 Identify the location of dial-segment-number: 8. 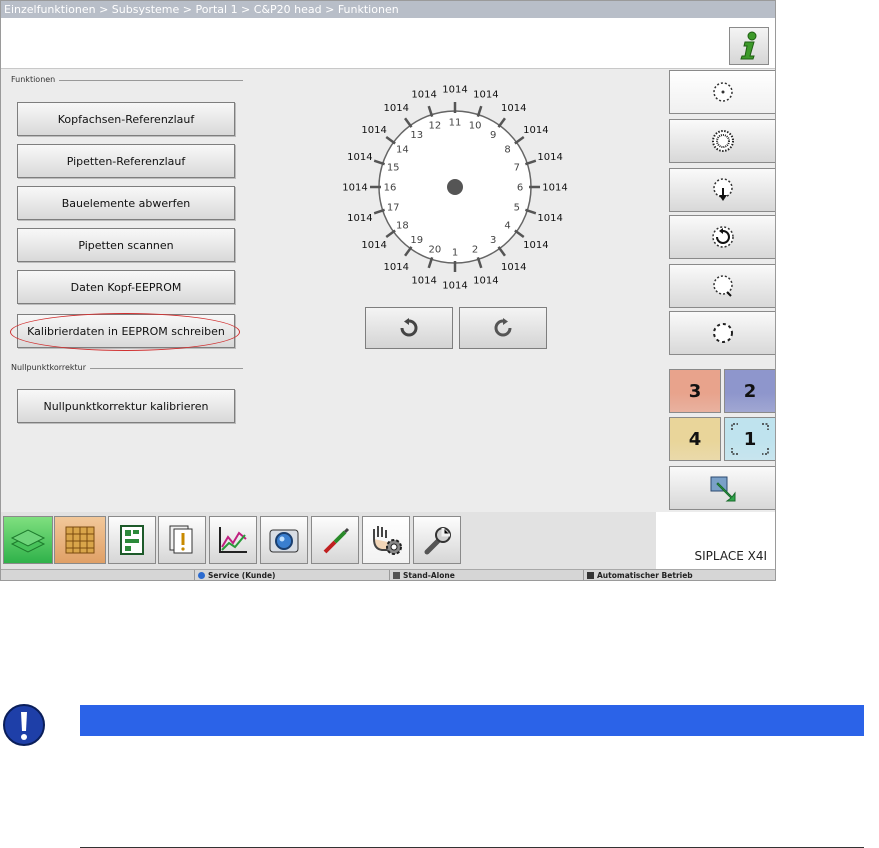
(507, 149).